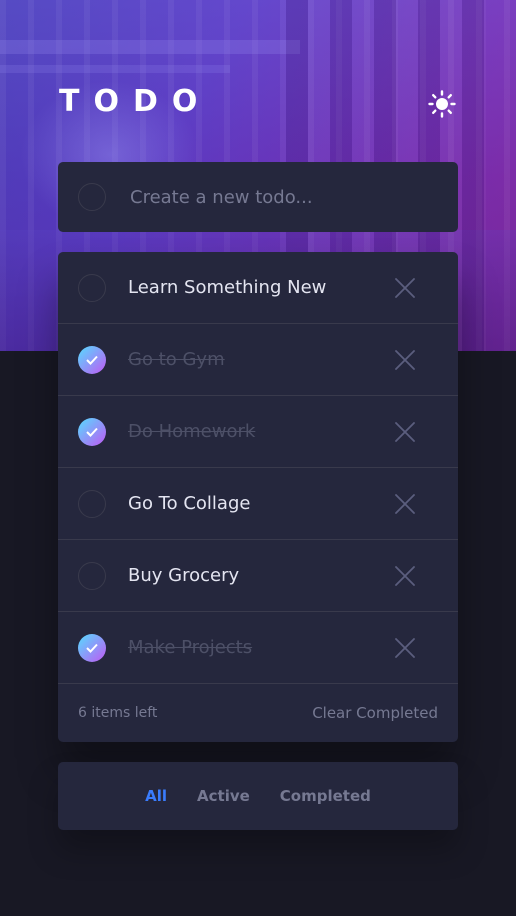  I want to click on filter-all: All, so click(156, 796).